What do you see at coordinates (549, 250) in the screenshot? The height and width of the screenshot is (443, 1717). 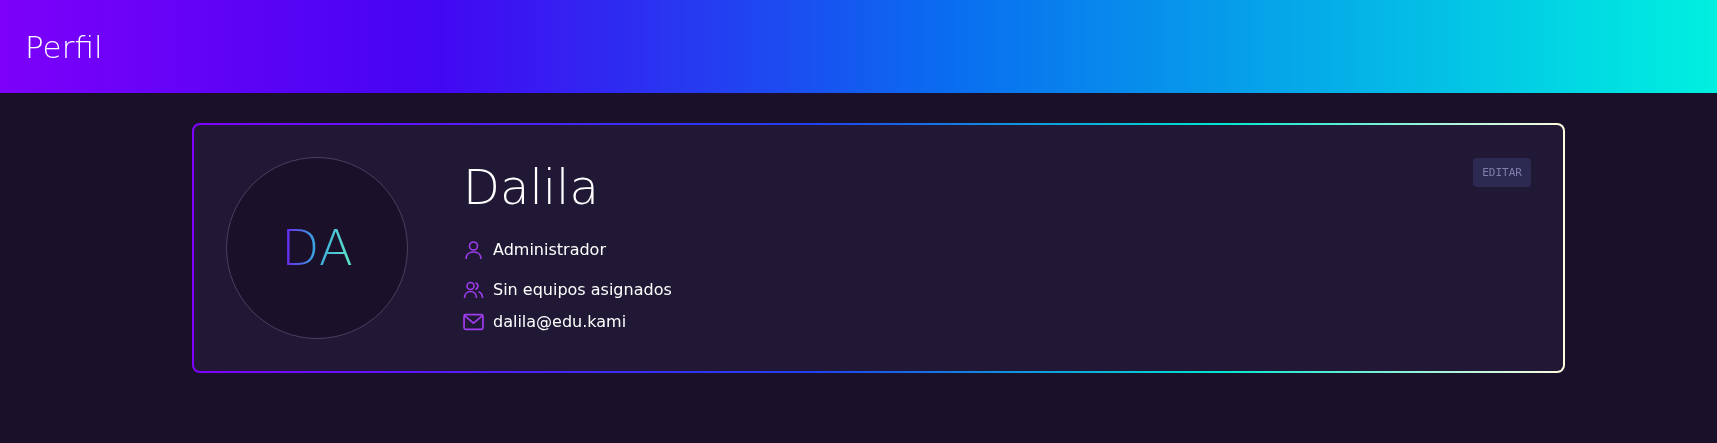 I see `detail-text: Administrador` at bounding box center [549, 250].